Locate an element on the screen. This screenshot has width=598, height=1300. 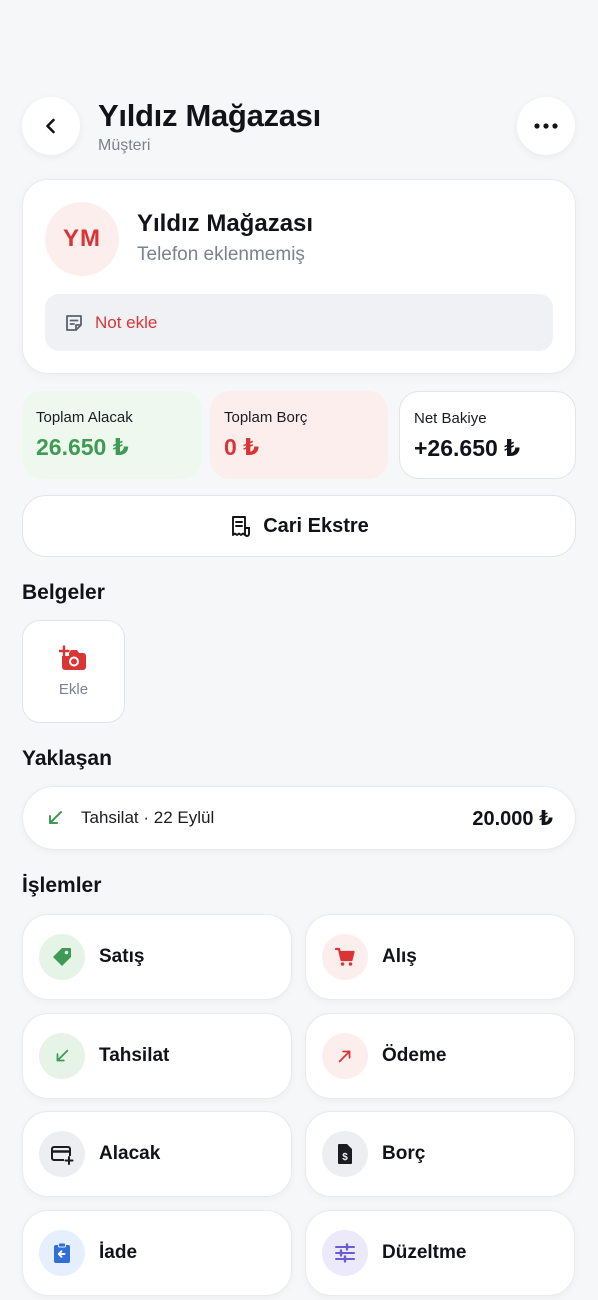
action-payment: Ödeme is located at coordinates (440, 1056).